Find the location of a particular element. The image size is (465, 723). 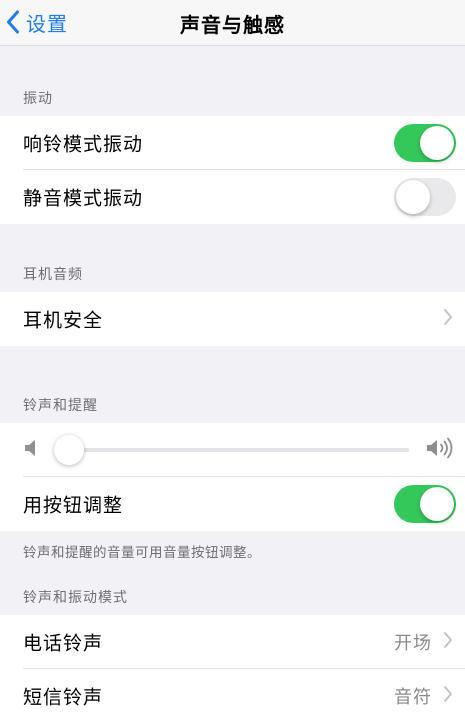

text-tone-label: 短信铃声 is located at coordinates (63, 697).